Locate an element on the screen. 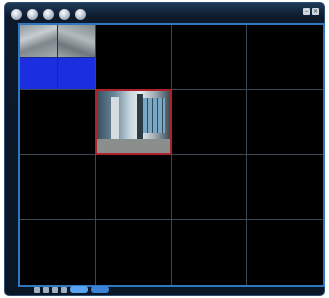  layout-1x1-button is located at coordinates (37, 289).